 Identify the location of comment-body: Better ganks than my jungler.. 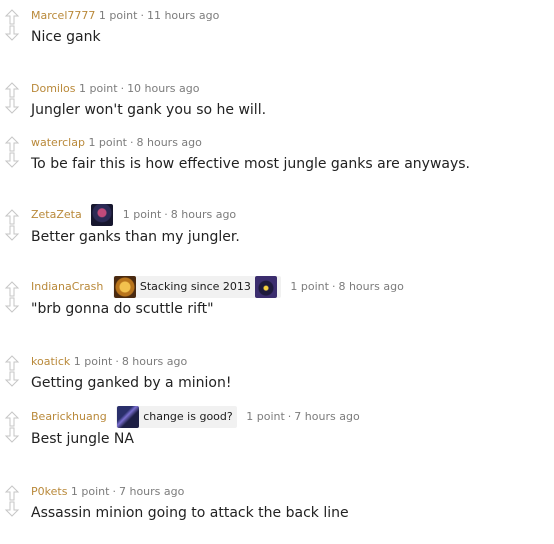
(135, 237).